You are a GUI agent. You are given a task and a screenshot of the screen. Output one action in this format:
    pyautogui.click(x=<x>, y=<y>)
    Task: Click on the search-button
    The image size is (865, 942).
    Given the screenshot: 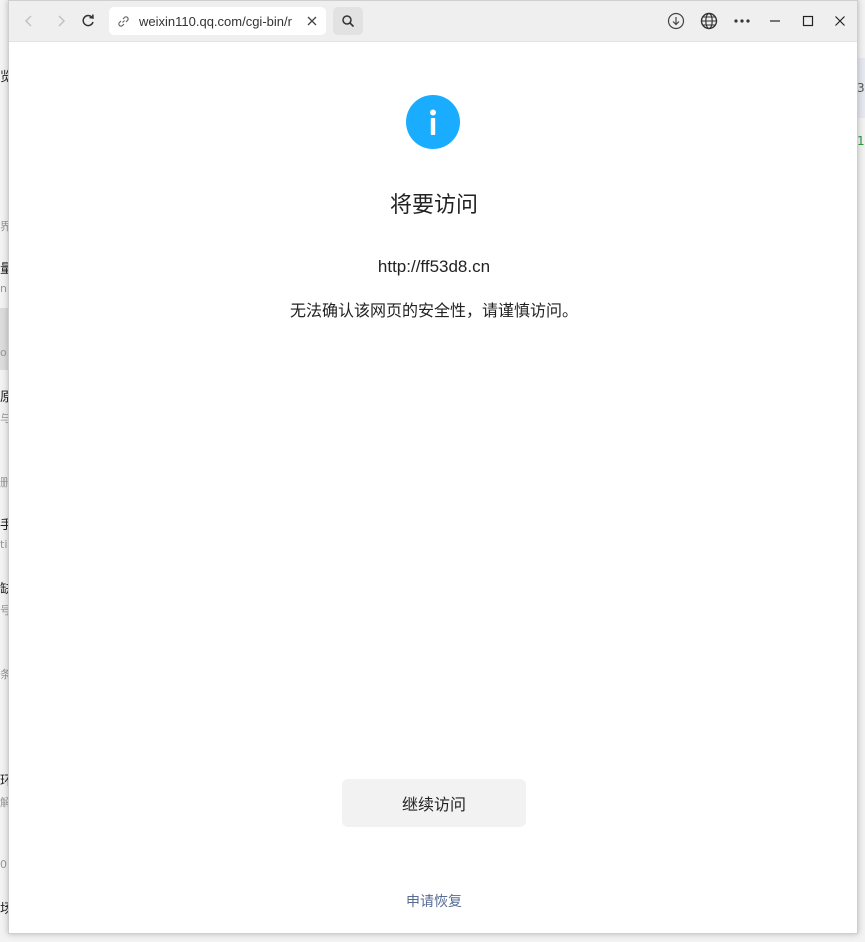 What is the action you would take?
    pyautogui.click(x=348, y=21)
    